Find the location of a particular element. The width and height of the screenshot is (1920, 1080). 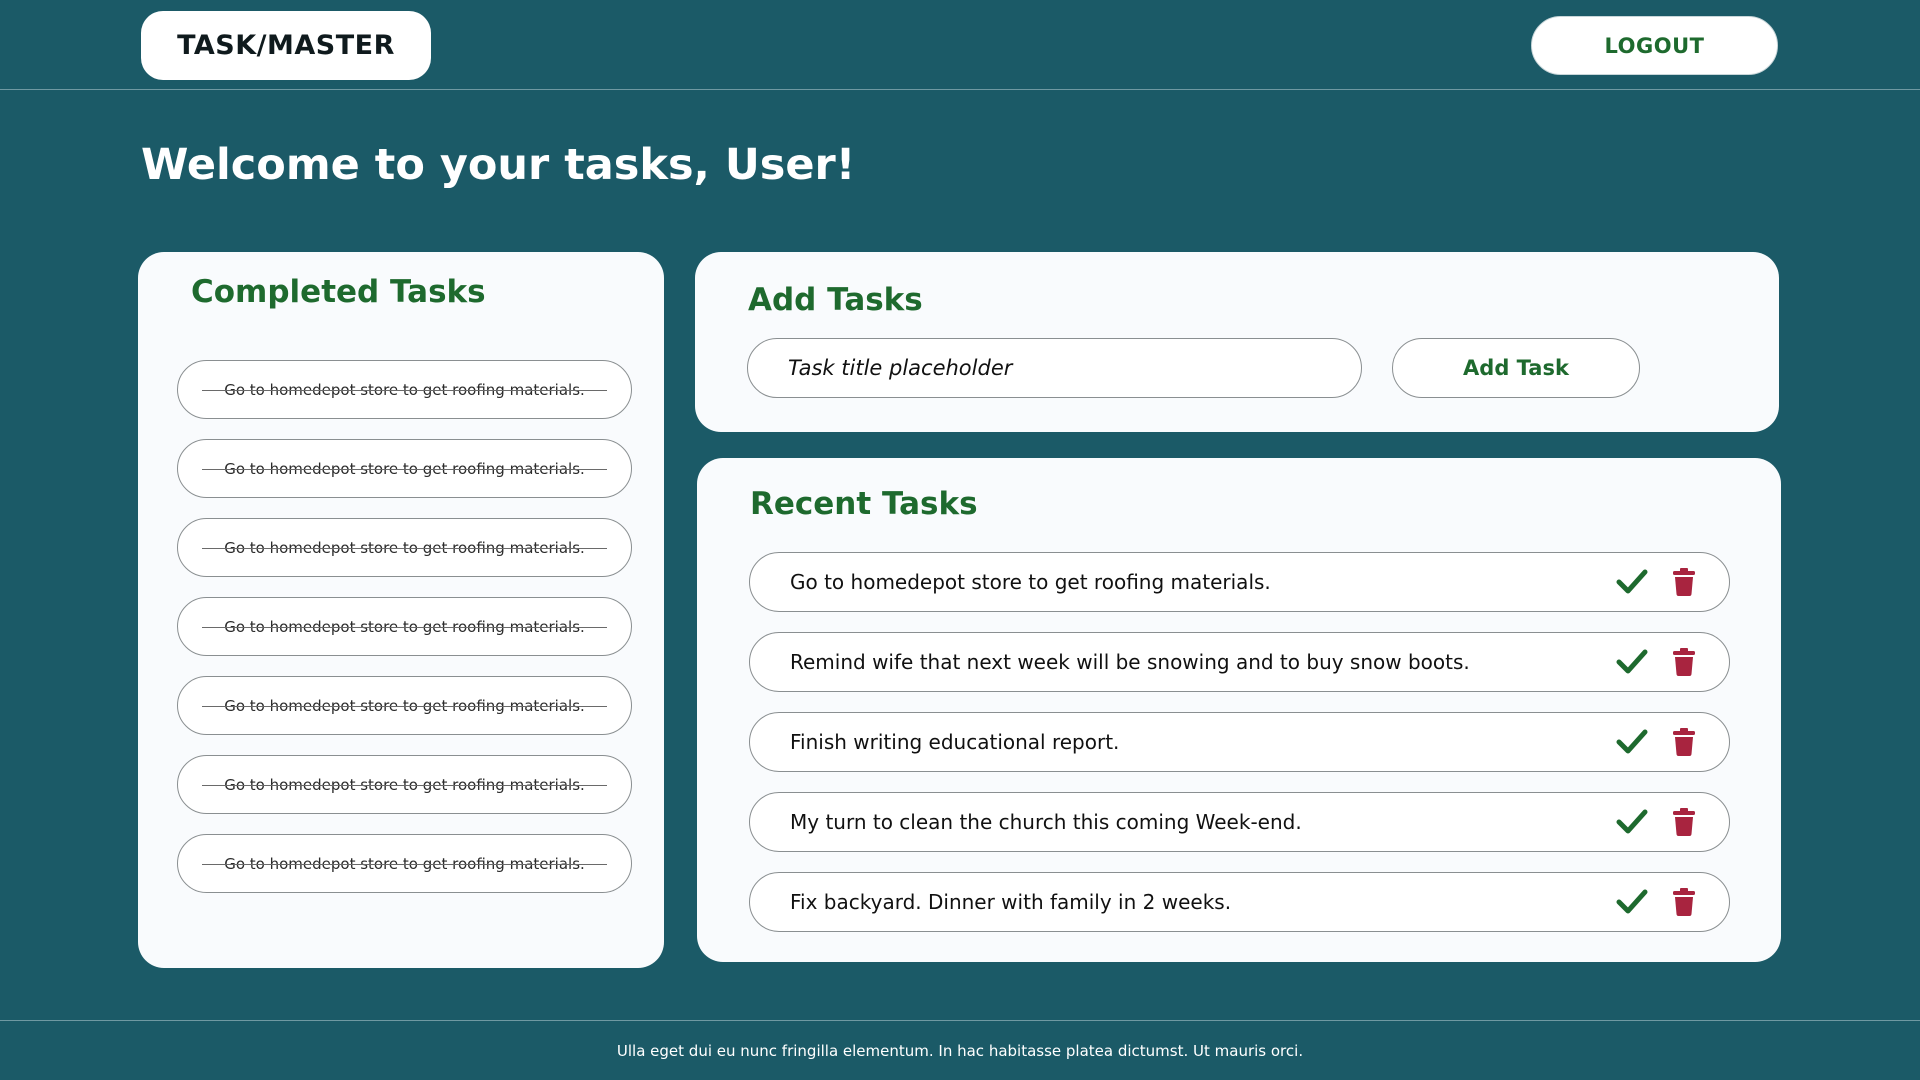

header: TASK/MASTER LOGOUT is located at coordinates (960, 45).